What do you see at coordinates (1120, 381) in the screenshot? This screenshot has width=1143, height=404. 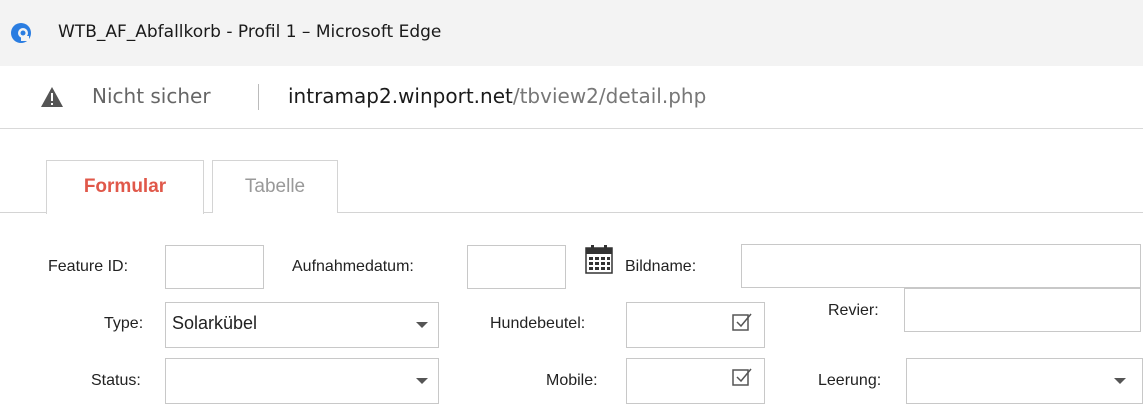 I see `leerung-chevron-down-icon` at bounding box center [1120, 381].